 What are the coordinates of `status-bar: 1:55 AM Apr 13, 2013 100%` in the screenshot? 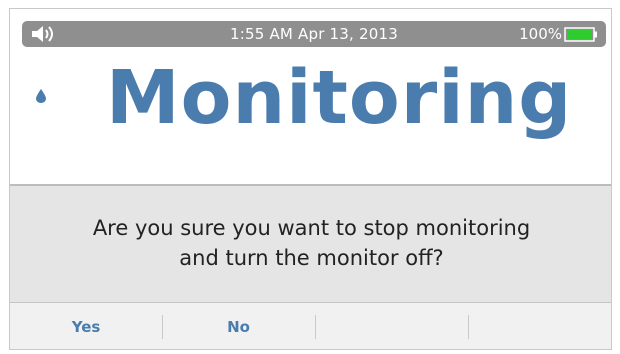 It's located at (314, 34).